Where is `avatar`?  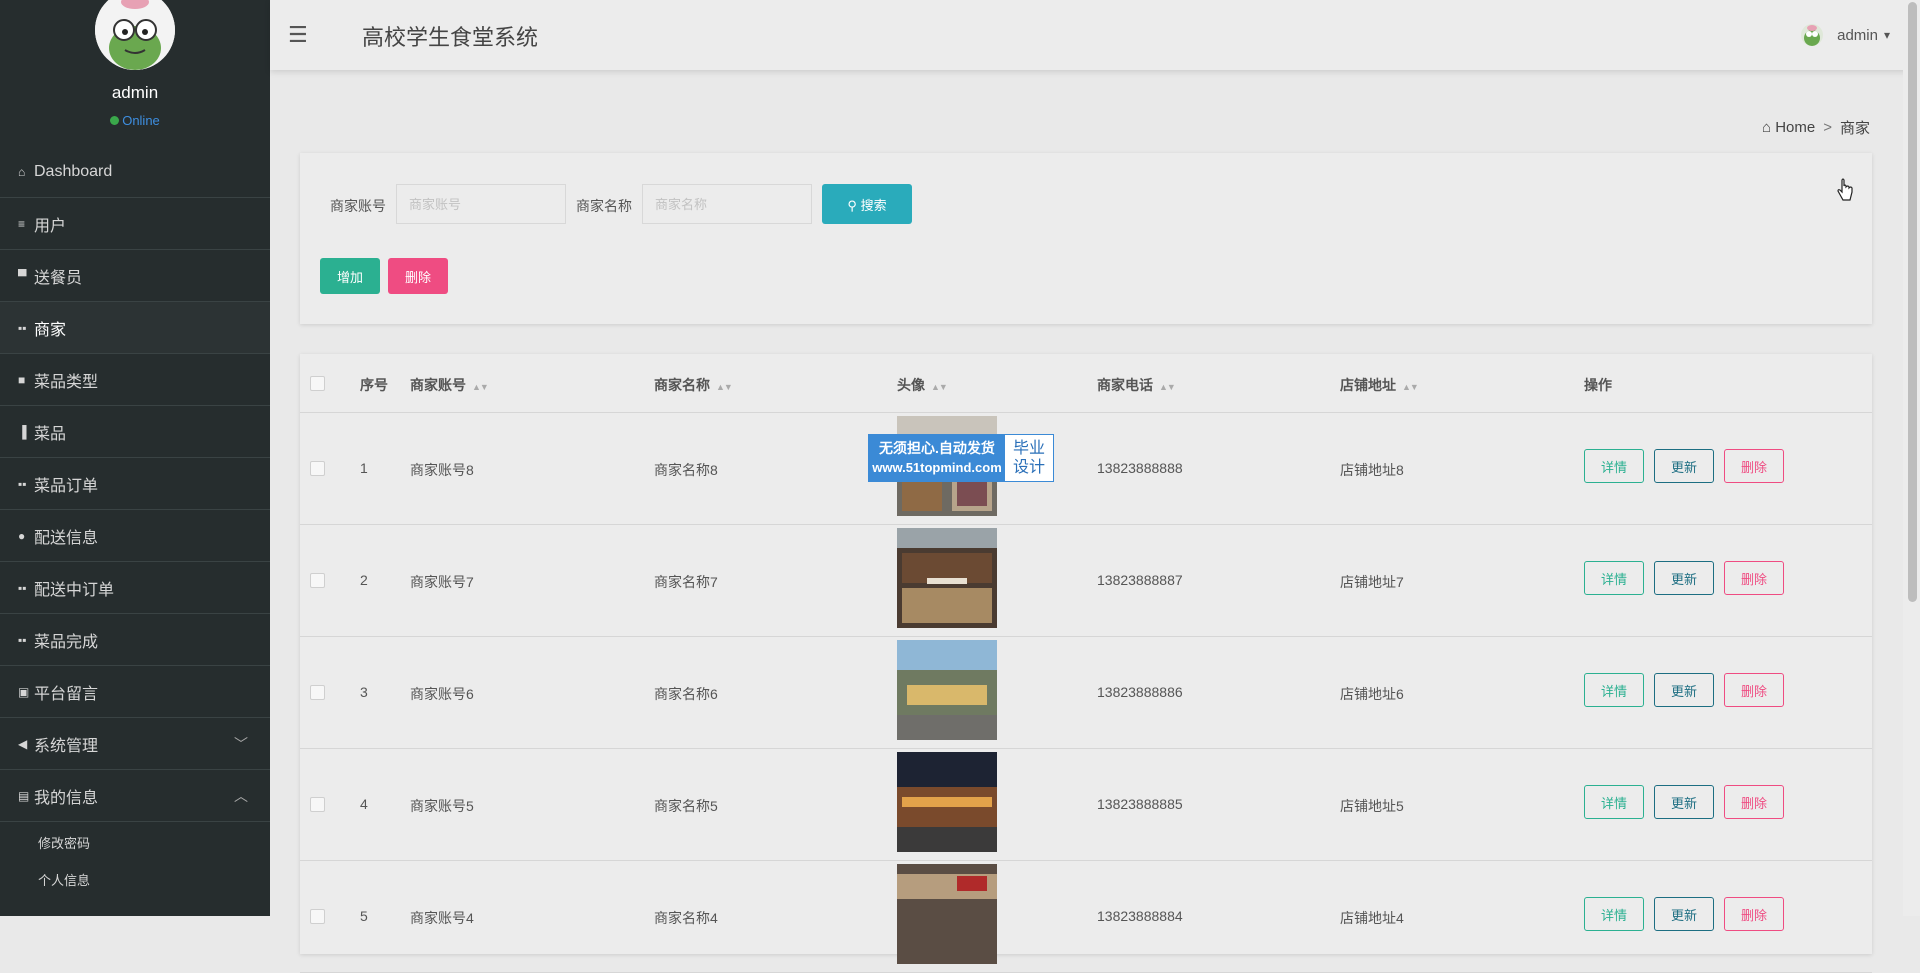 avatar is located at coordinates (1812, 35).